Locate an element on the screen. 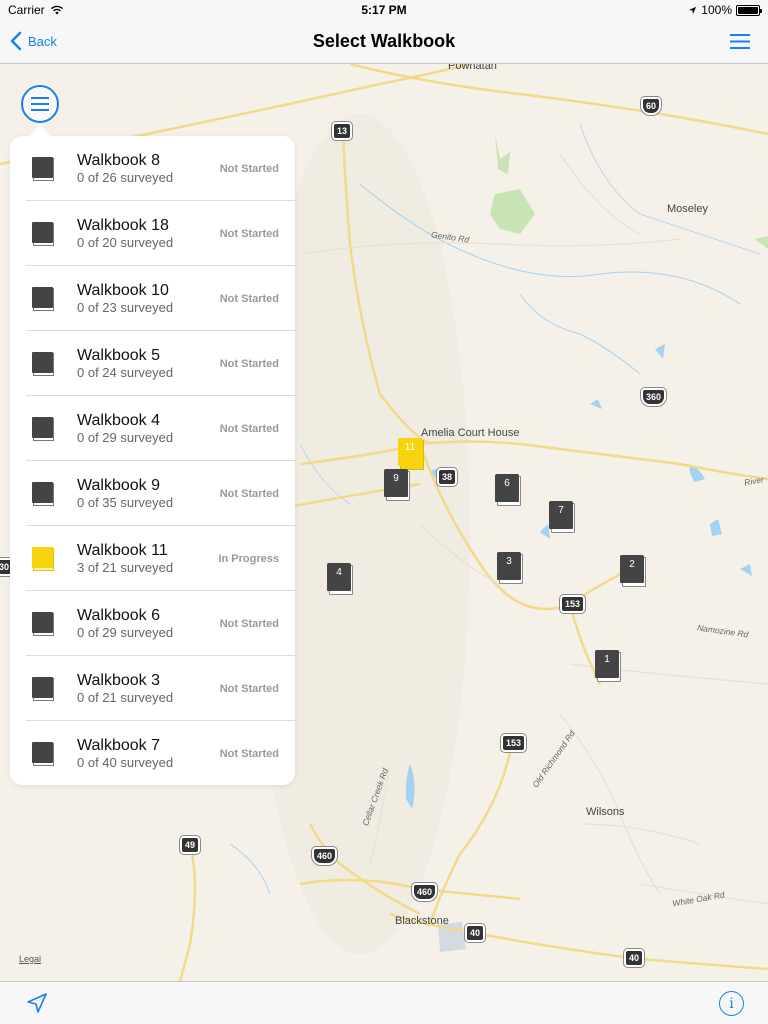 The image size is (768, 1024). chevron-left-icon is located at coordinates (16, 41).